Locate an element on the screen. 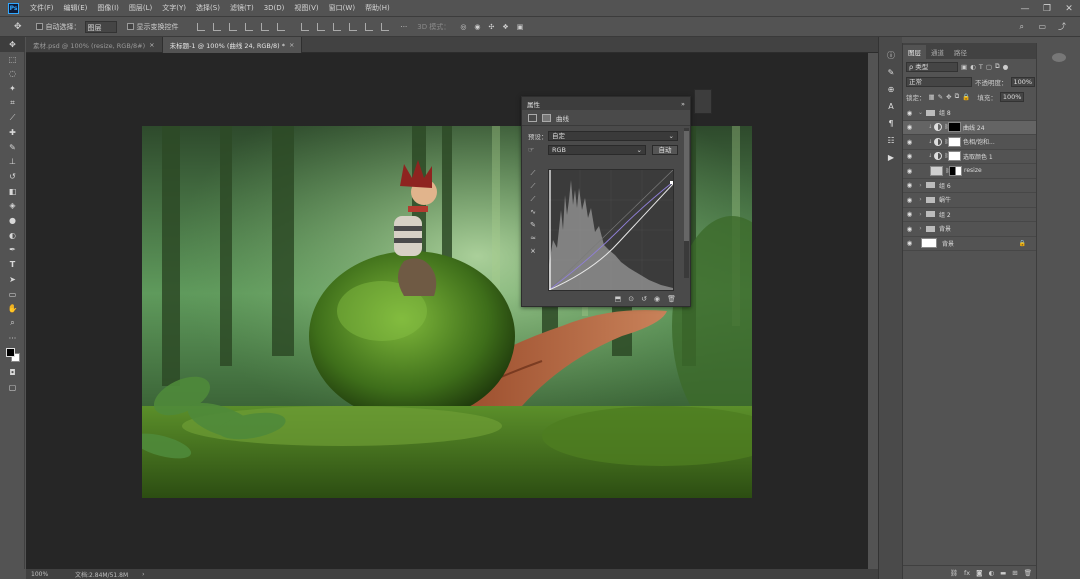  view-previous-icon: ⊙ is located at coordinates (631, 299).